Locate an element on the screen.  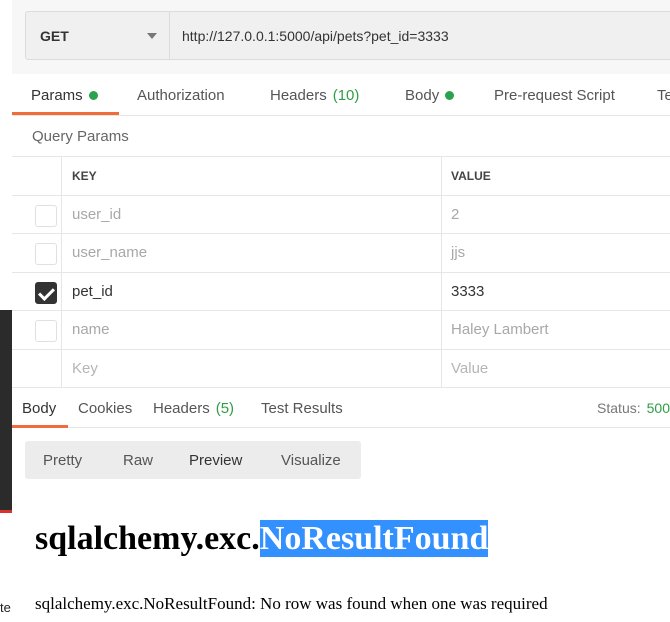
view-visualize-button: Visualize is located at coordinates (311, 460).